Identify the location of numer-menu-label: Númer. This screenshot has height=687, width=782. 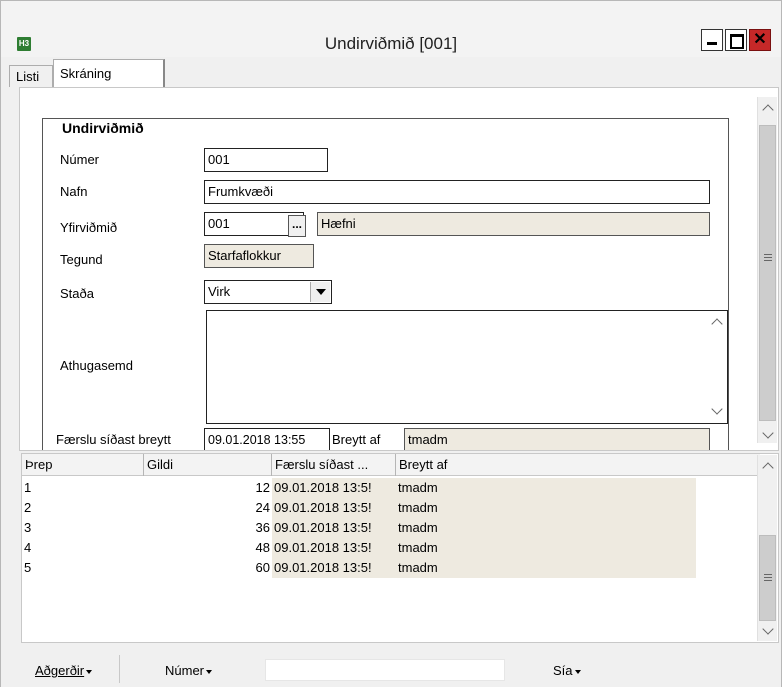
(185, 670).